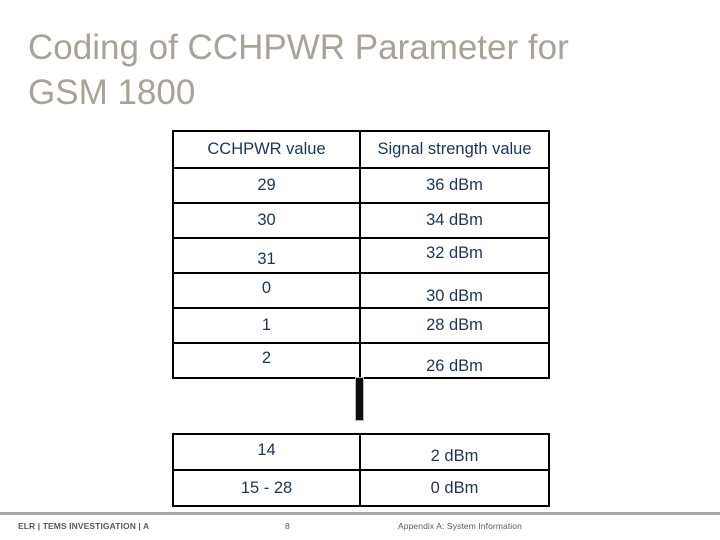 This screenshot has width=720, height=540. I want to click on cell-text: 14, so click(266, 450).